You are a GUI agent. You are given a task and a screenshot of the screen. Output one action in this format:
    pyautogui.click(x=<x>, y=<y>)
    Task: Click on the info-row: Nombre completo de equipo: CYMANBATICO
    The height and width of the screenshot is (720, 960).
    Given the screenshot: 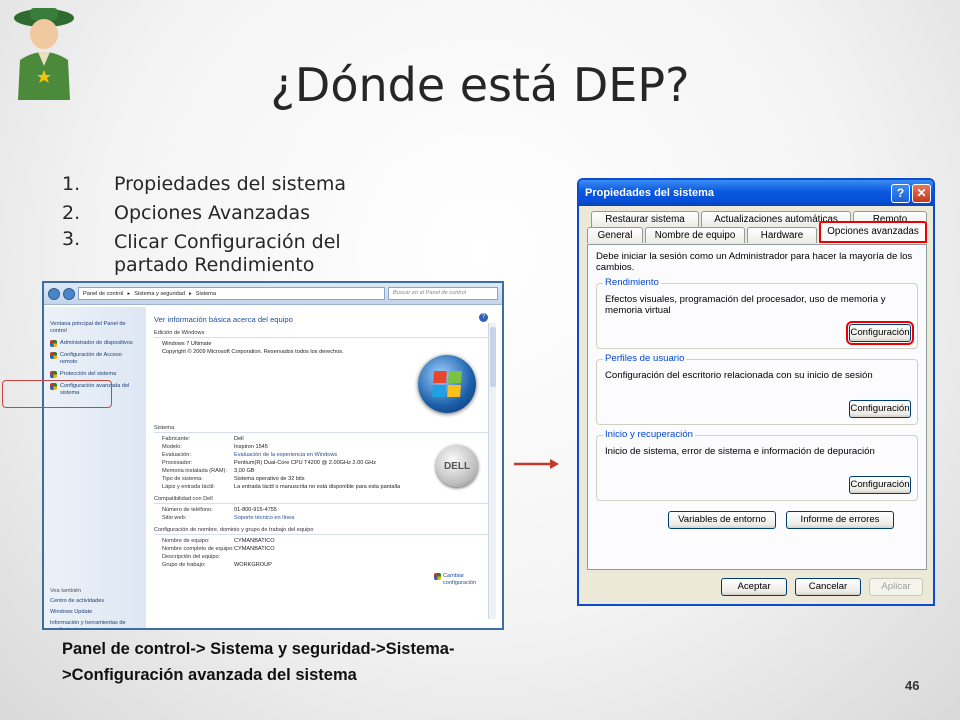 What is the action you would take?
    pyautogui.click(x=326, y=549)
    